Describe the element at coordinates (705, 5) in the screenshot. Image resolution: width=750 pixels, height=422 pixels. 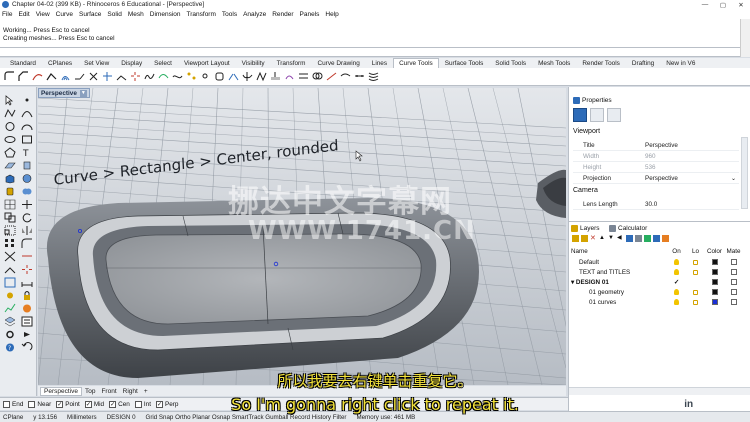
I see `minimize-button: —` at that location.